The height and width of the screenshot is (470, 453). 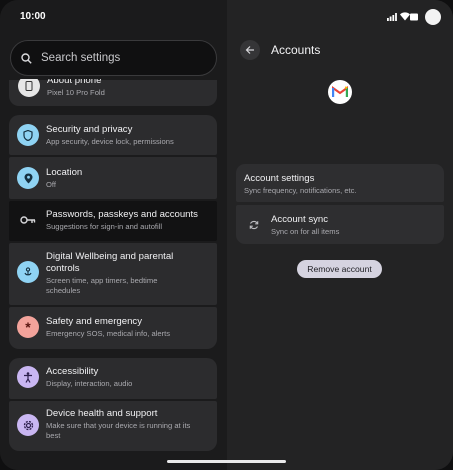 I want to click on device-health-title: Device health and support, so click(x=102, y=413).